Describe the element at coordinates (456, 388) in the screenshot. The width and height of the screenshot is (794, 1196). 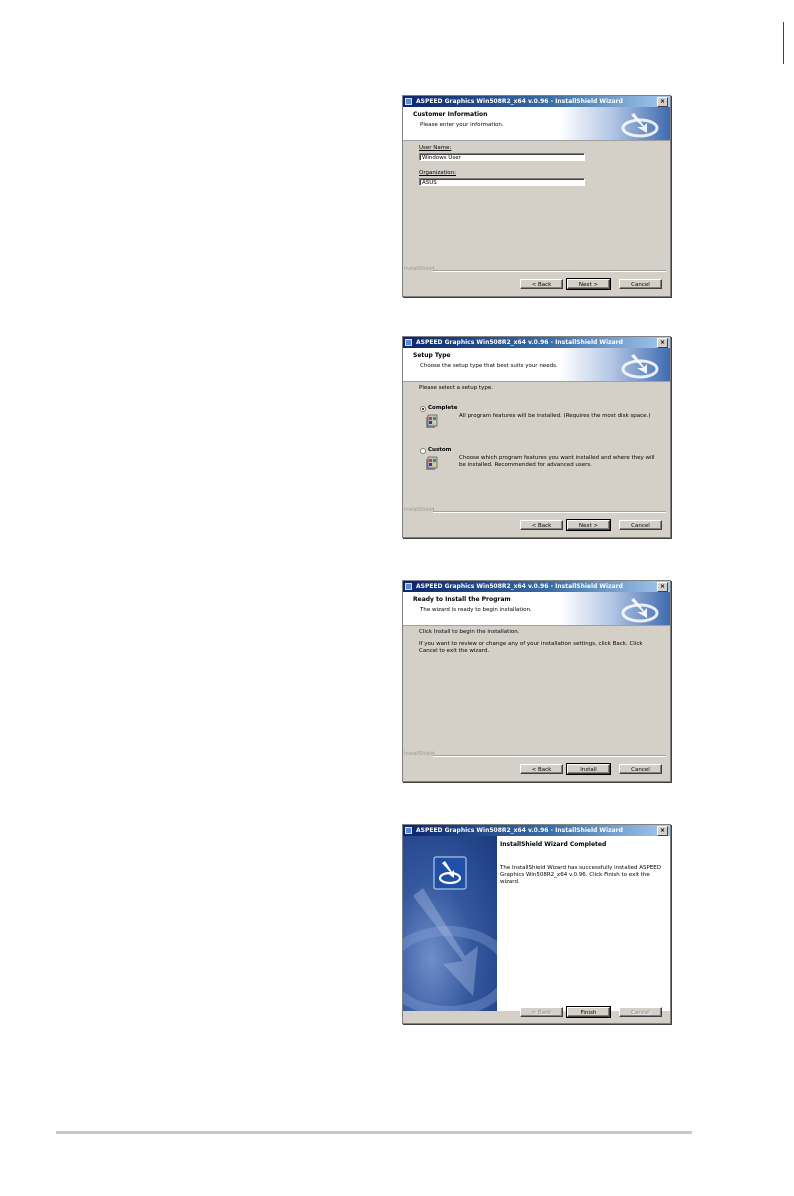
I see `setup-prompt: Please select a setup type.` at that location.